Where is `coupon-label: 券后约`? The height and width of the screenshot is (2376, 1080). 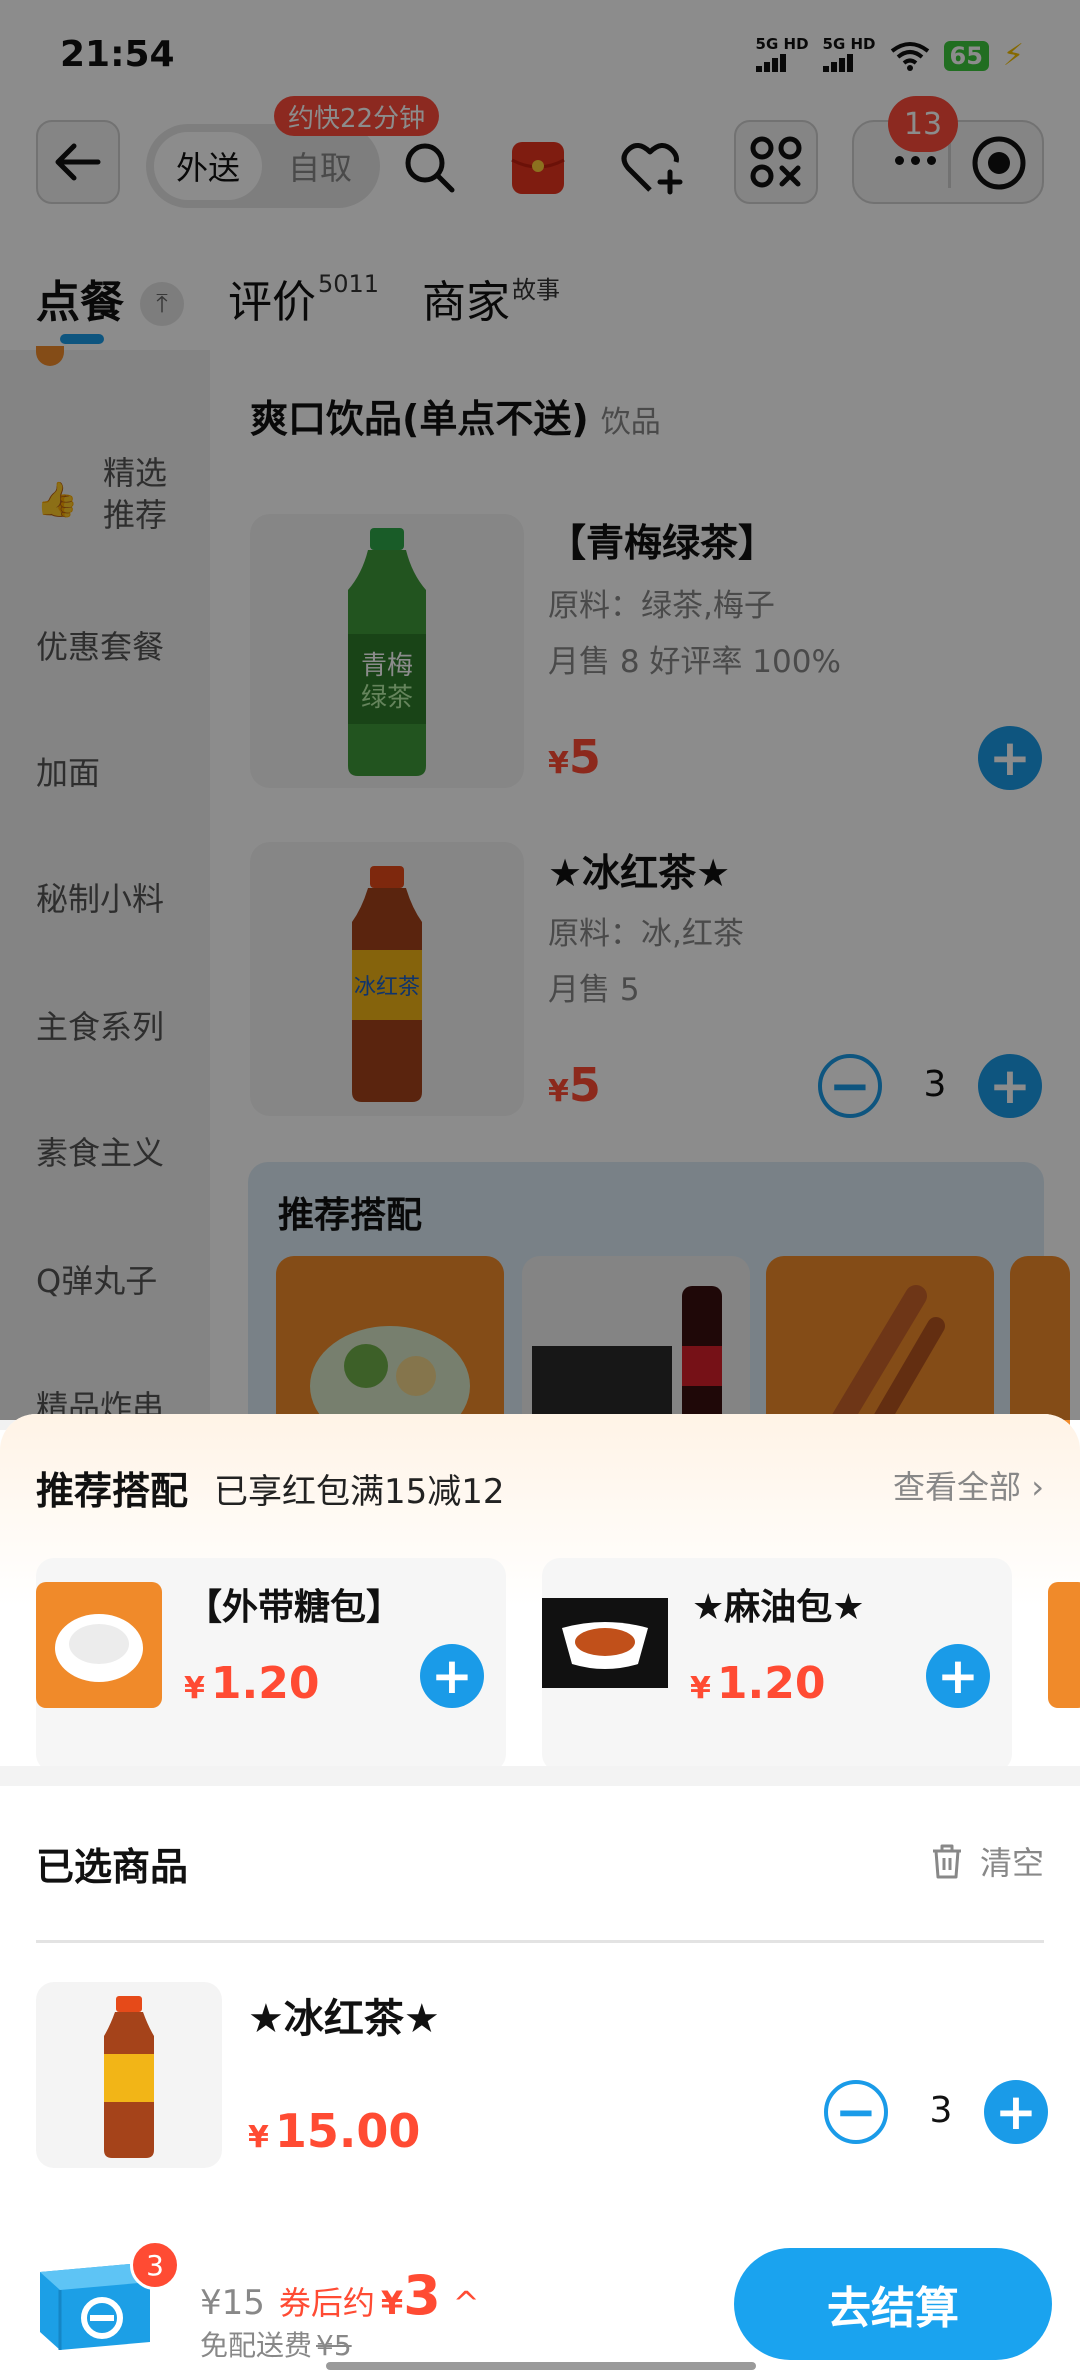
coupon-label: 券后约 is located at coordinates (326, 2303).